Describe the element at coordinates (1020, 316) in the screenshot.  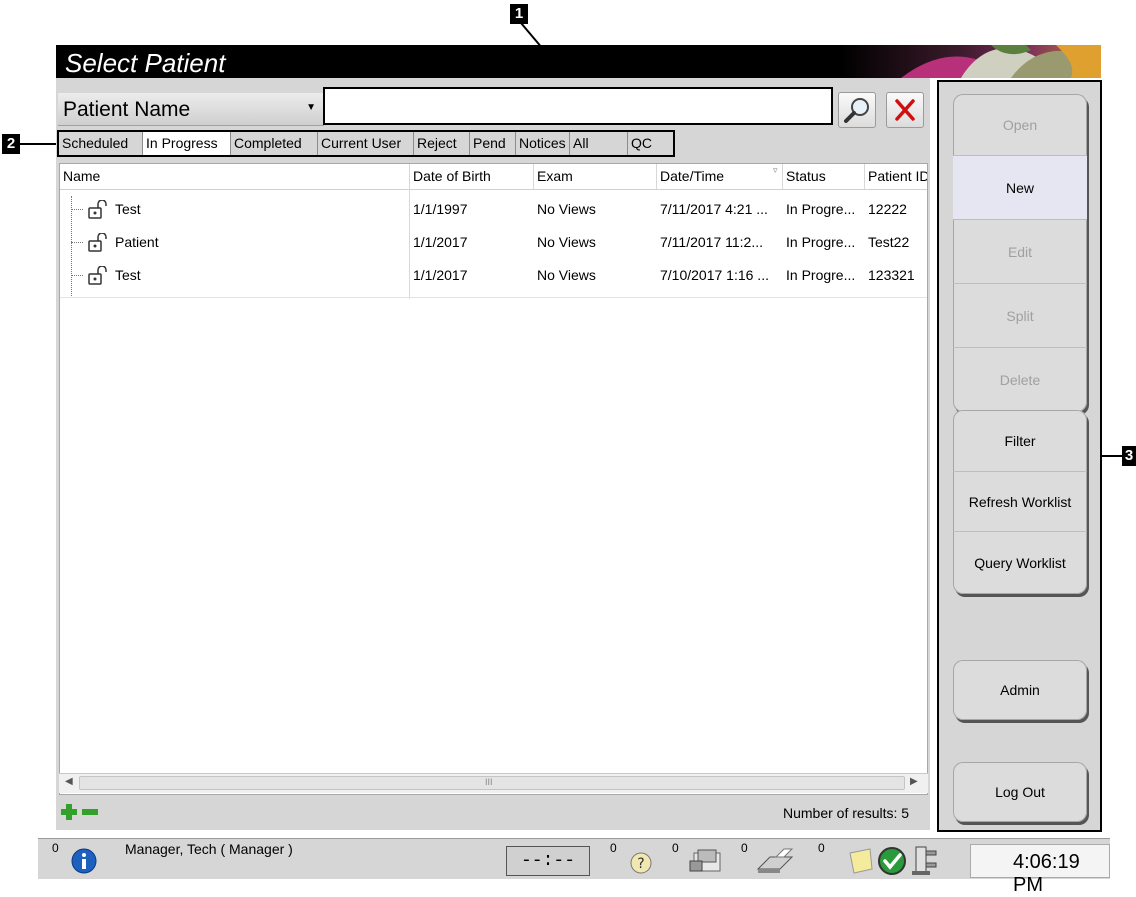
I see `split-button: Split` at that location.